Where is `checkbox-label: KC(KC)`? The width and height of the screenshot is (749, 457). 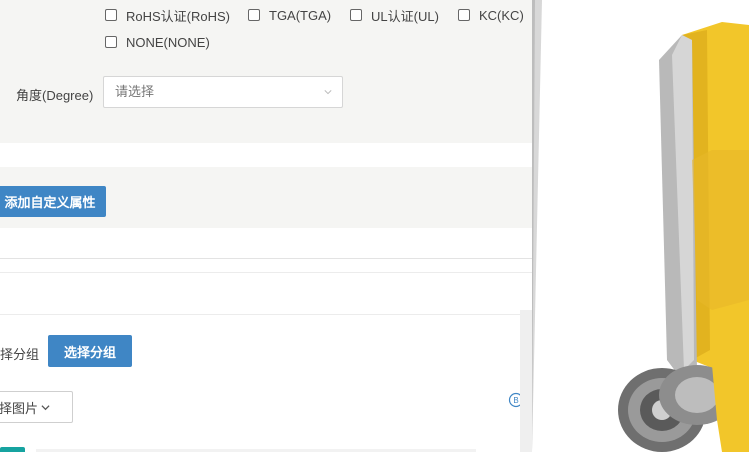 checkbox-label: KC(KC) is located at coordinates (501, 15).